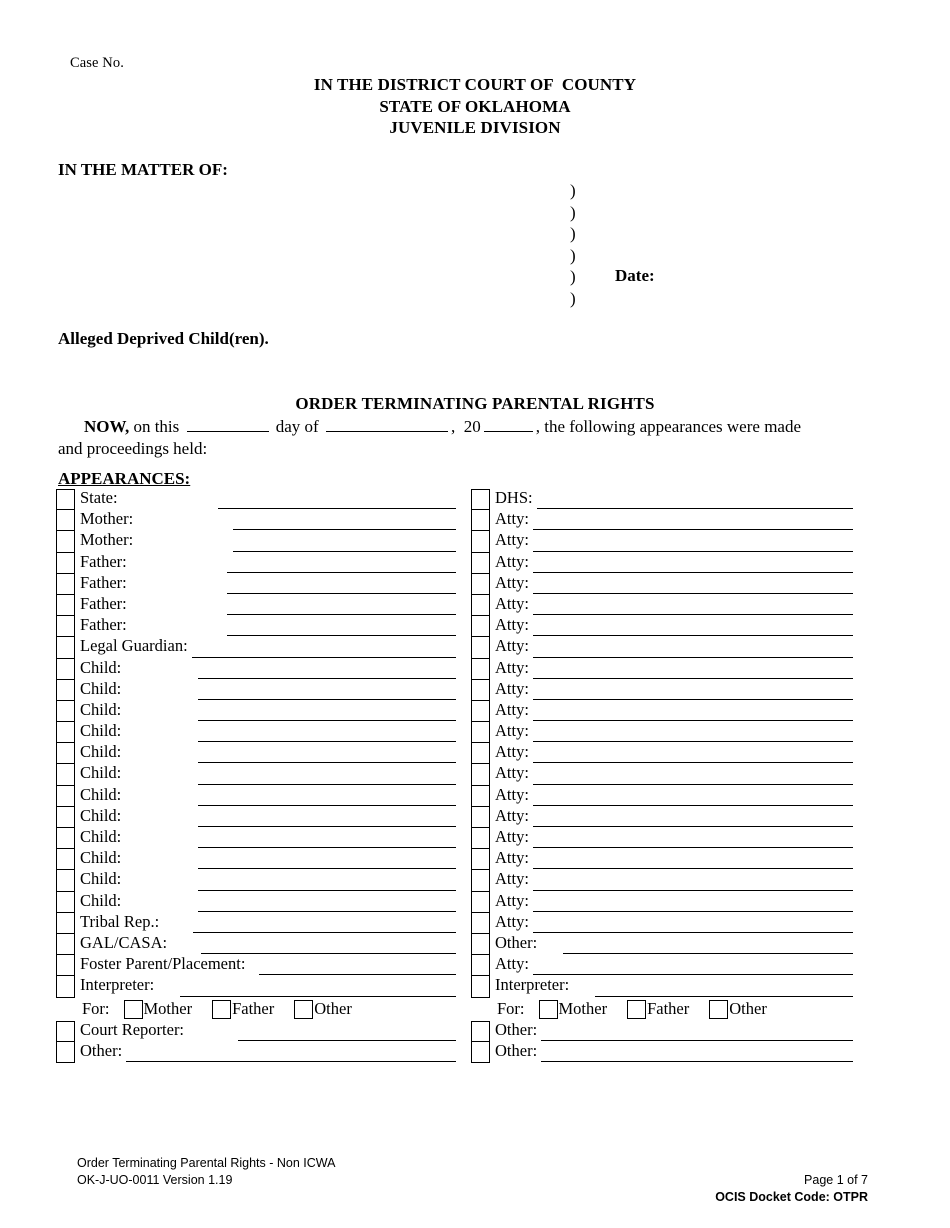 This screenshot has width=950, height=1228. I want to click on day-blank-field, so click(227, 425).